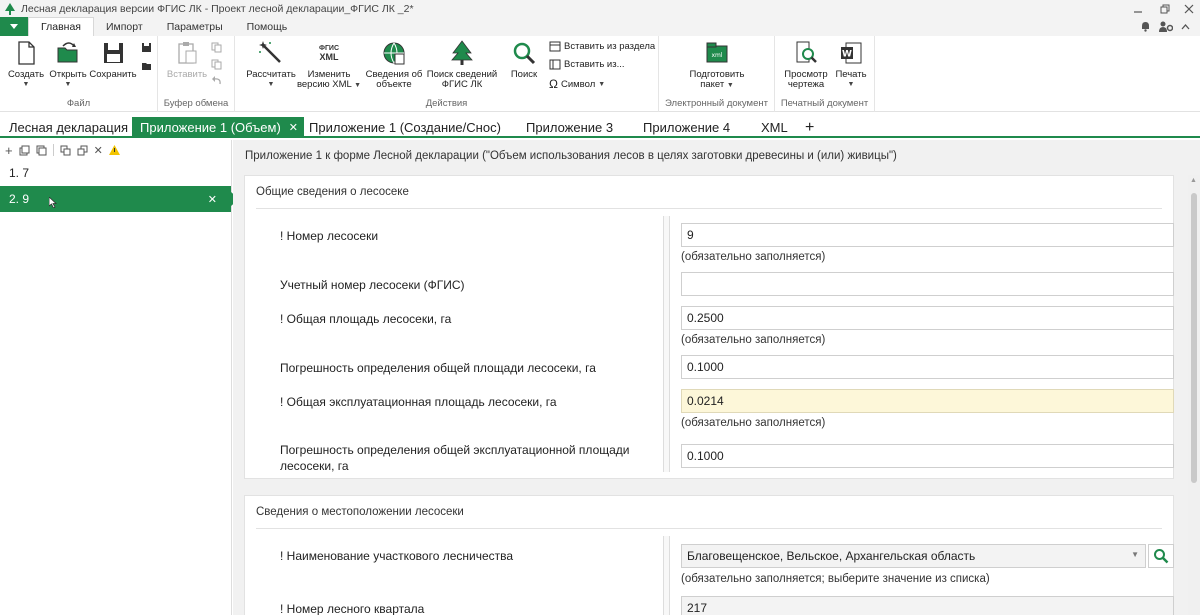 This screenshot has width=1200, height=615. I want to click on forestry-search-button, so click(1161, 556).